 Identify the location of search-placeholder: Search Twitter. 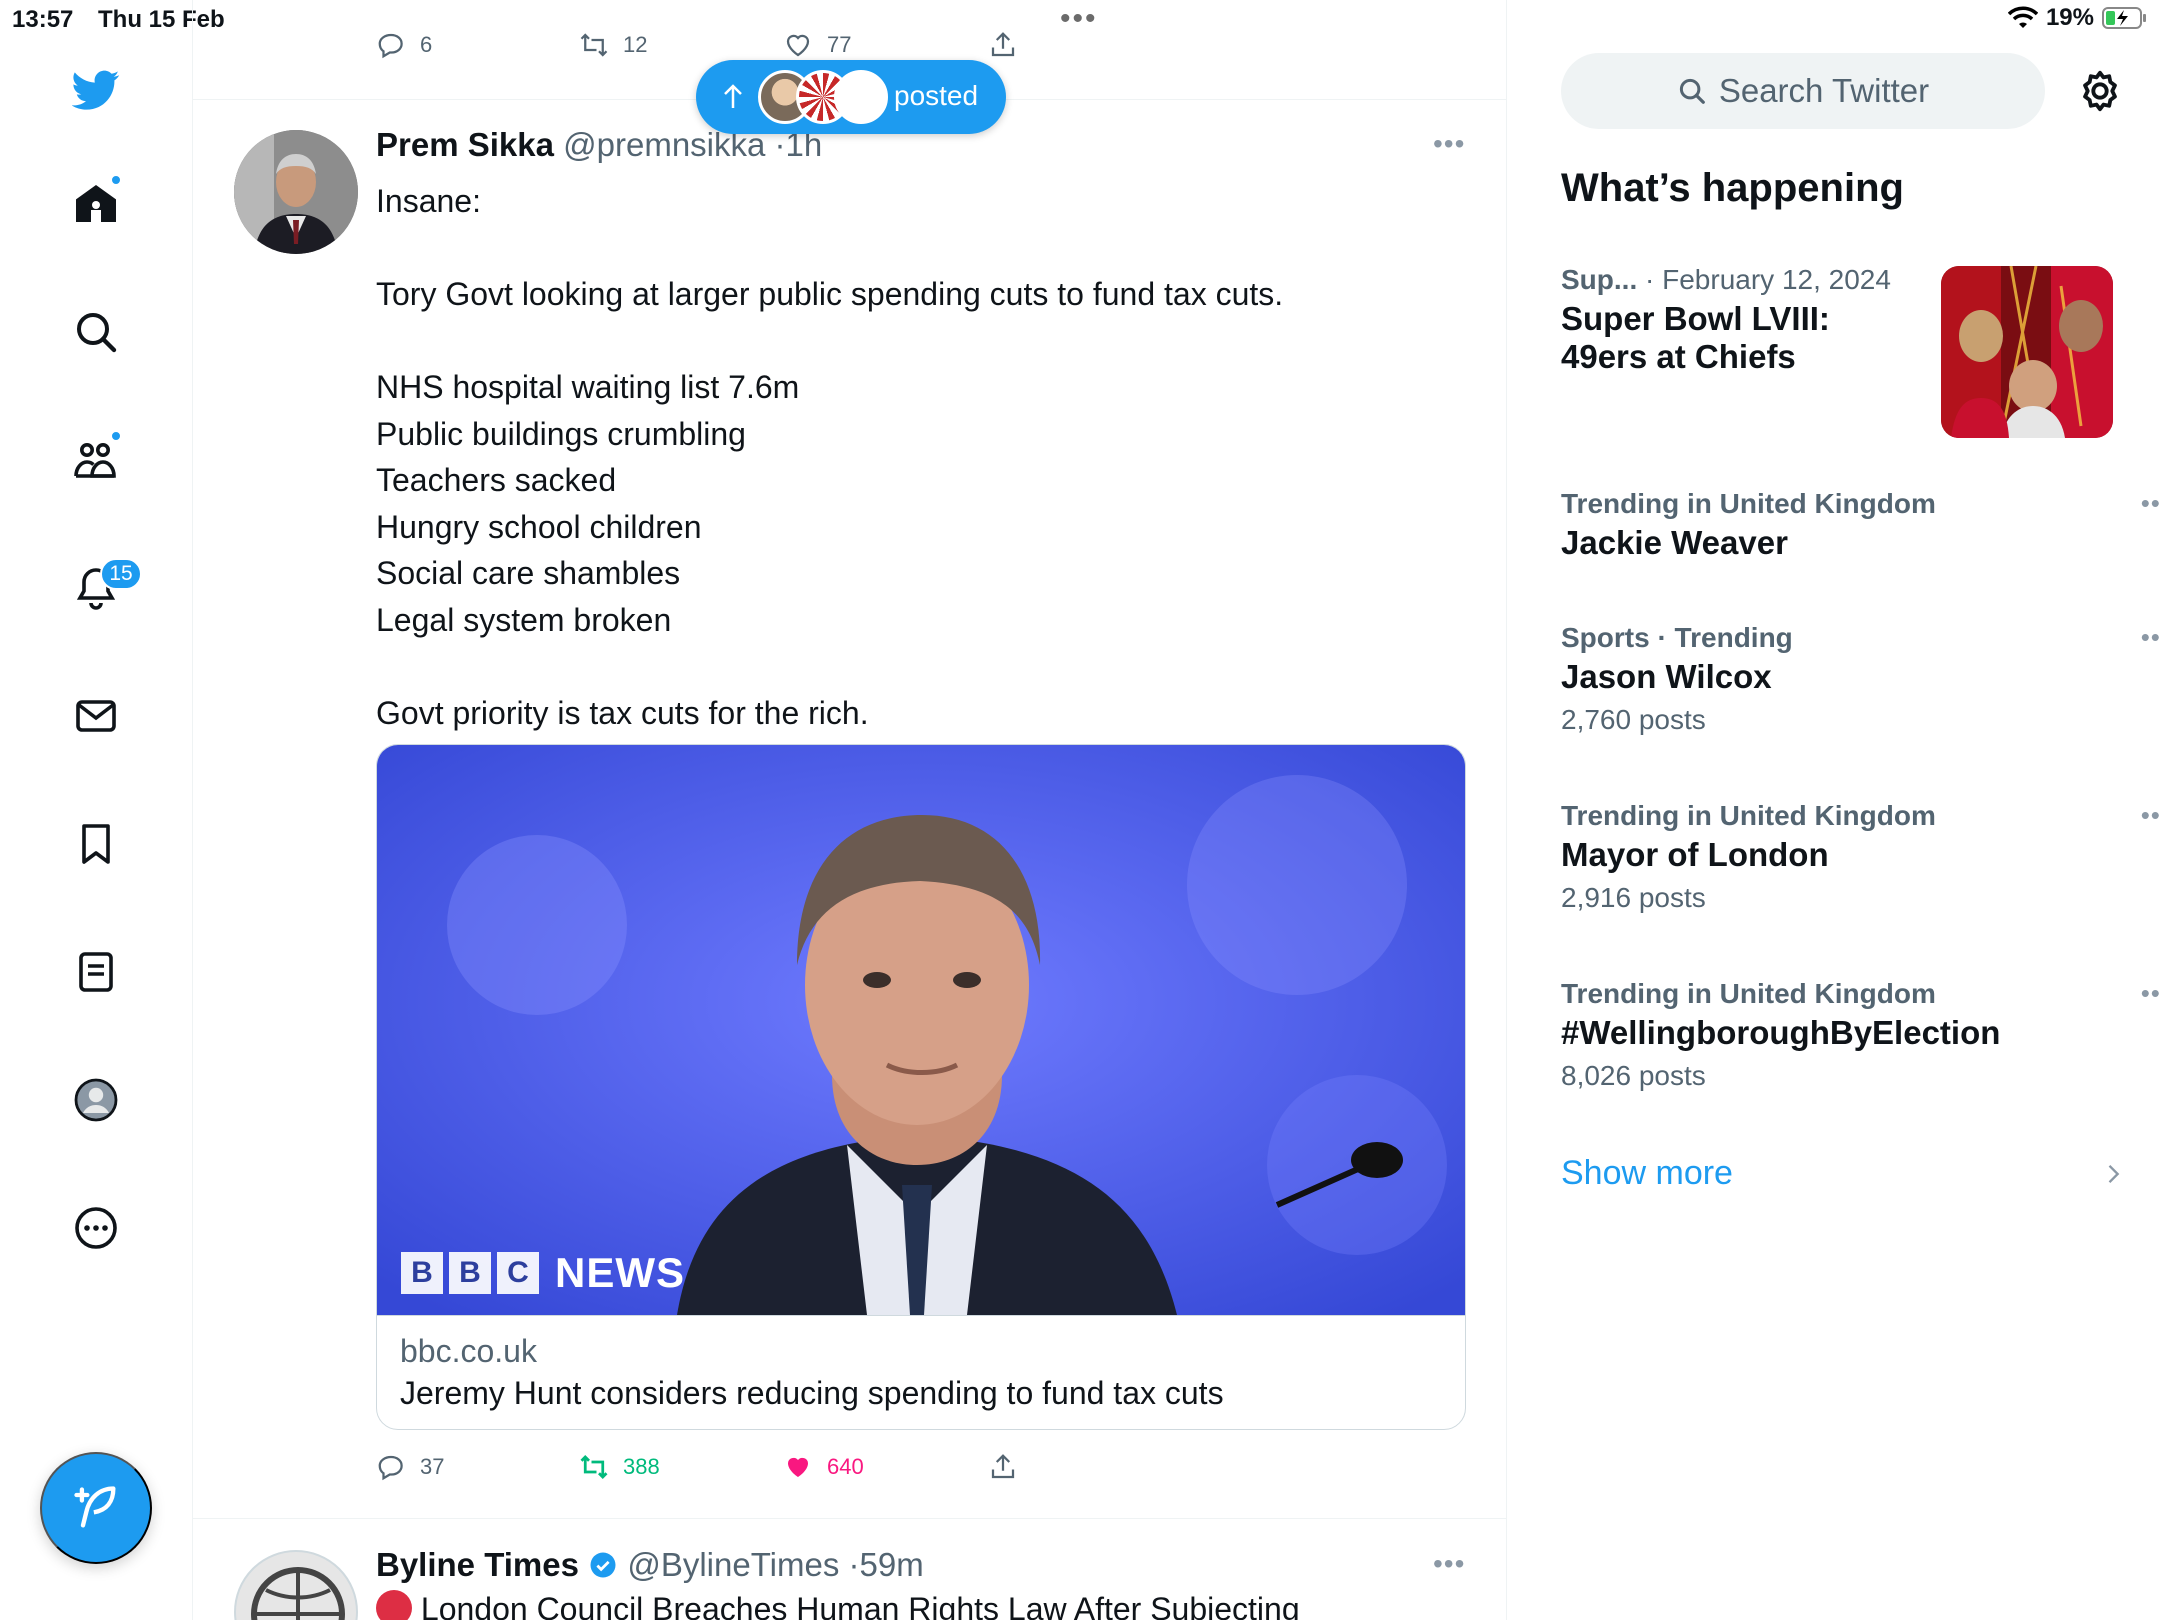
(1824, 90).